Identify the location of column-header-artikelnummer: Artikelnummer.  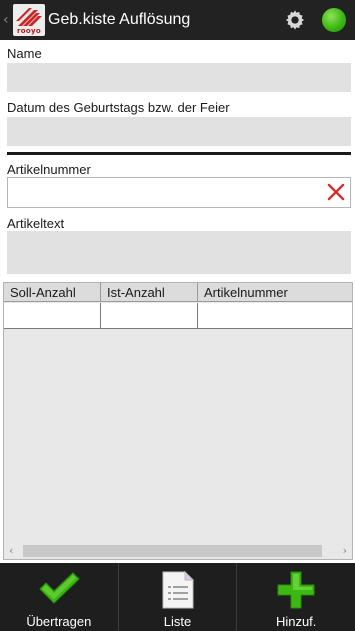
(275, 292).